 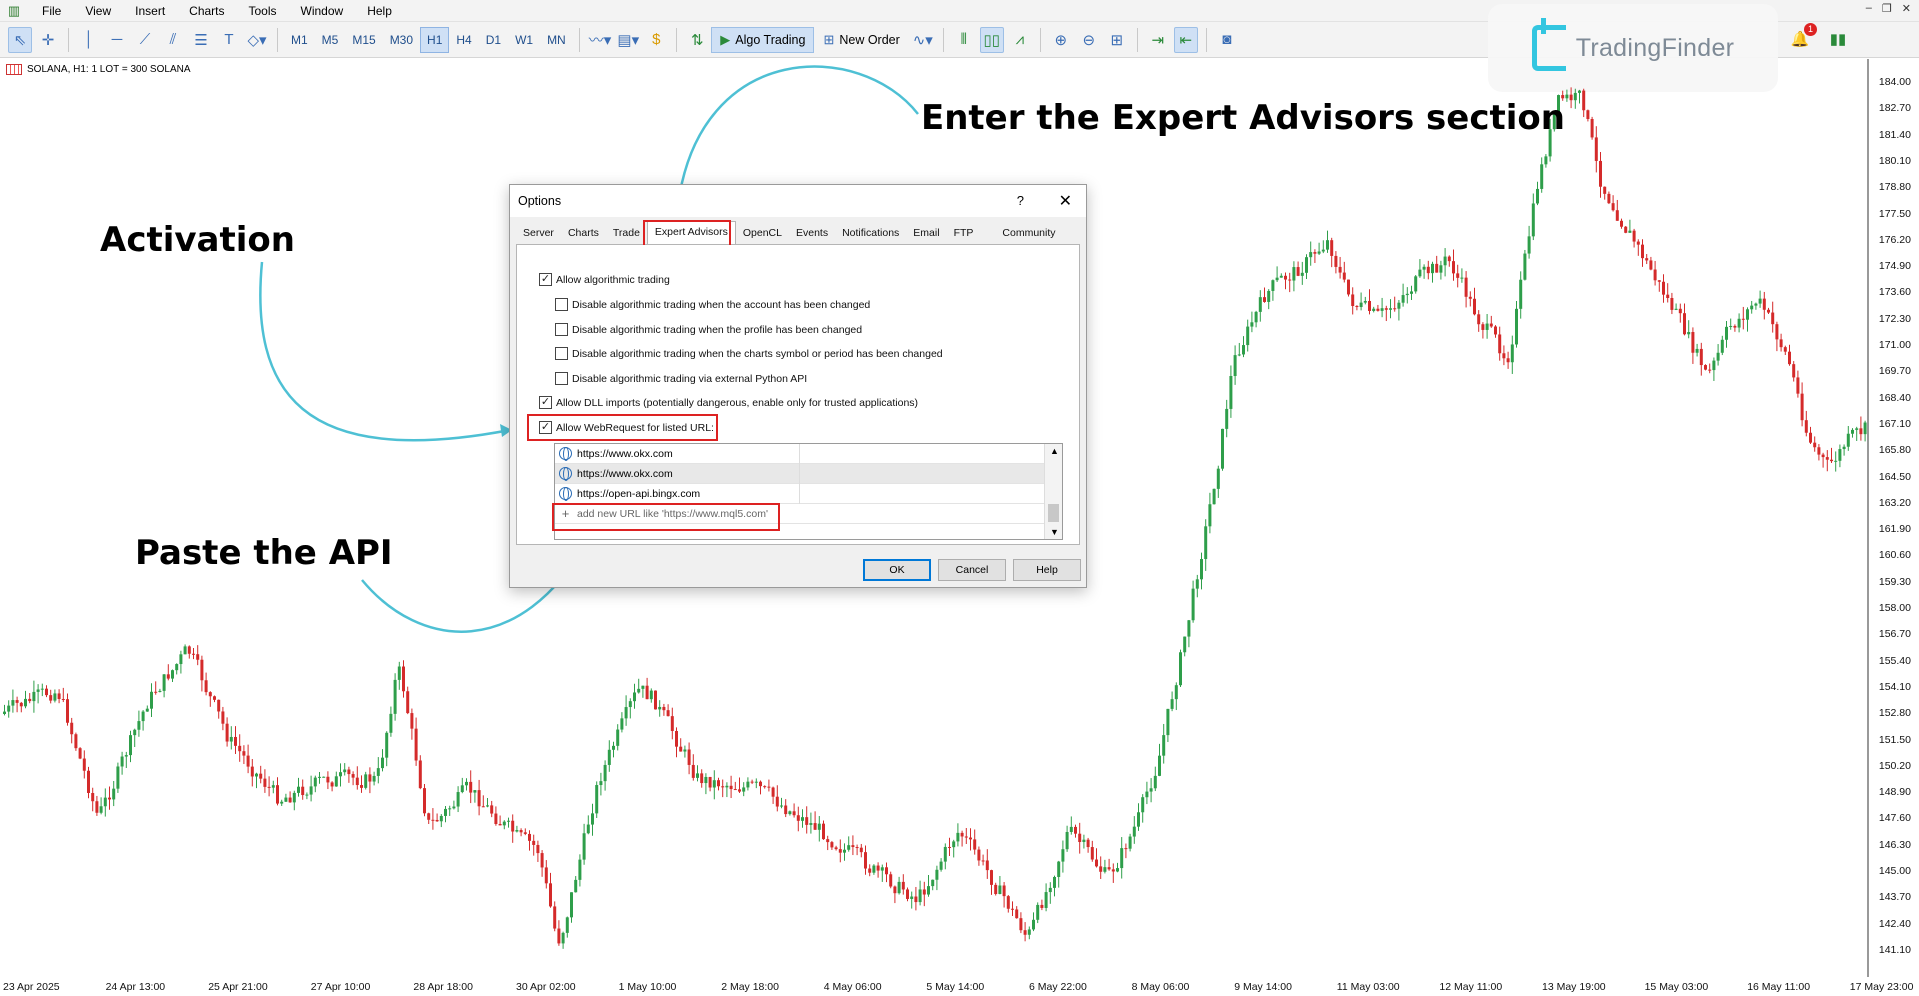 What do you see at coordinates (861, 40) in the screenshot?
I see `new-order-button: ⊞ New Order` at bounding box center [861, 40].